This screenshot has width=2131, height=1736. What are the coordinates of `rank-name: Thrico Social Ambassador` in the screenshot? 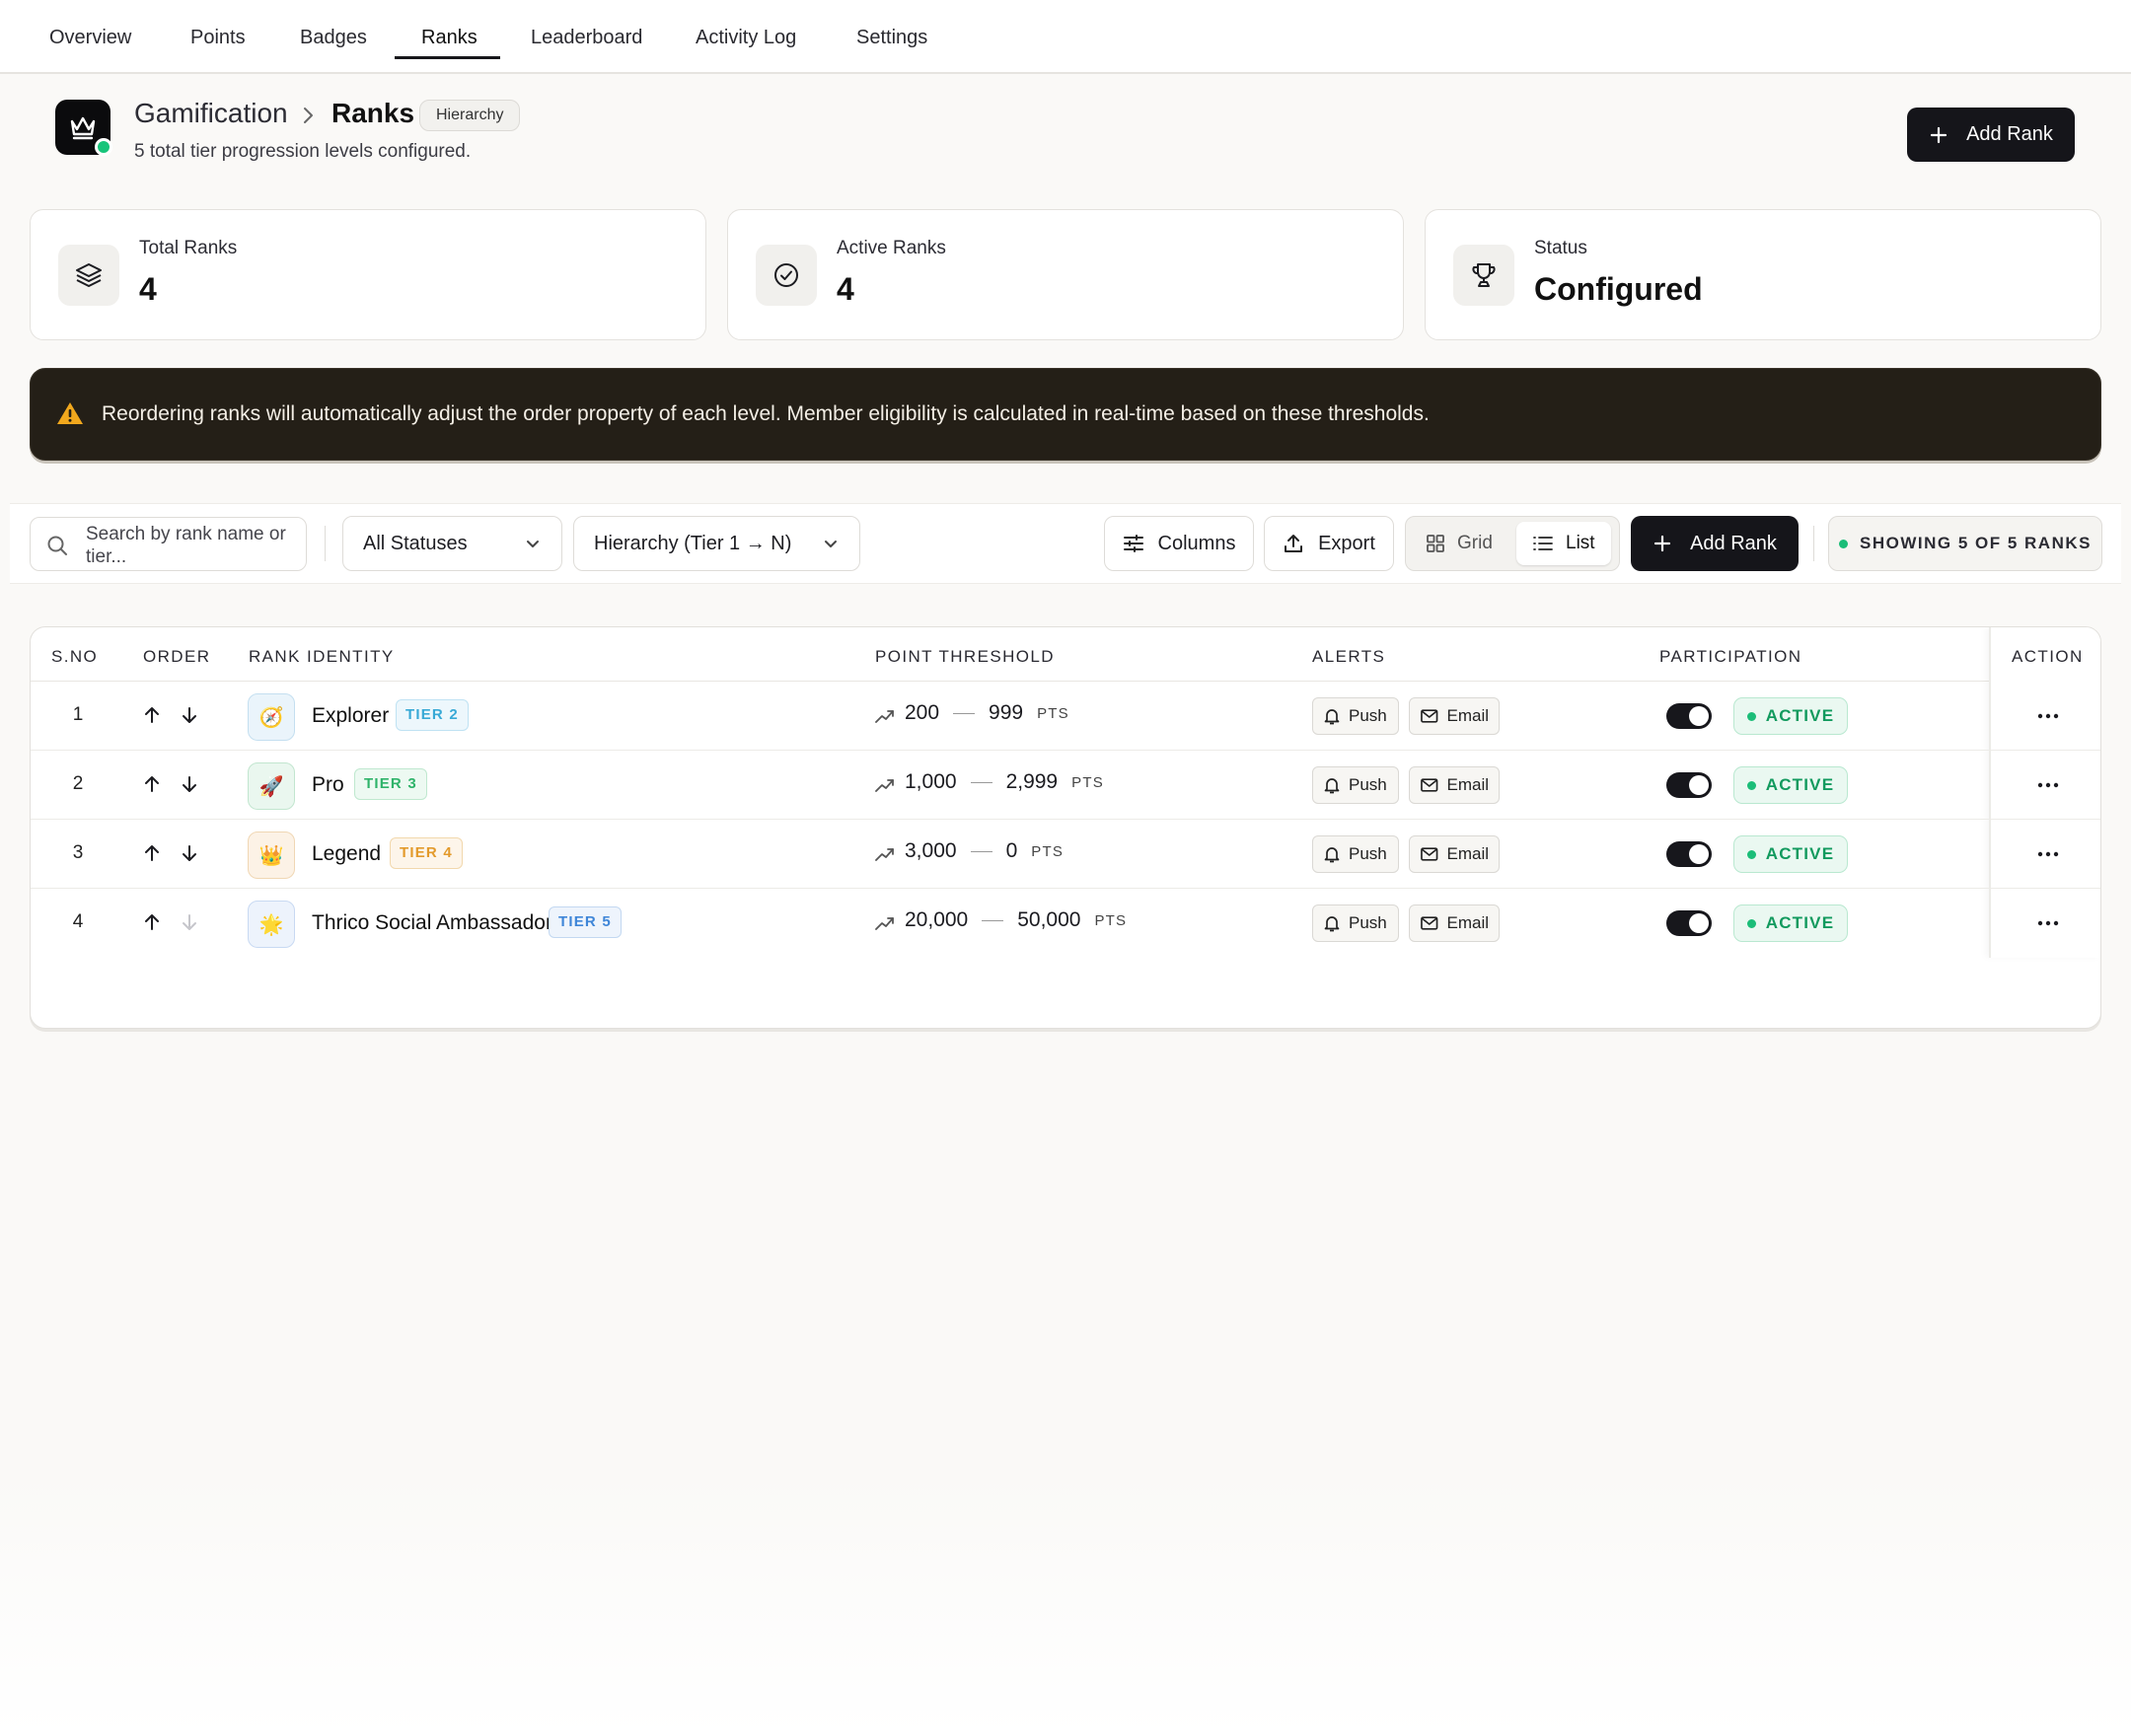 It's located at (432, 922).